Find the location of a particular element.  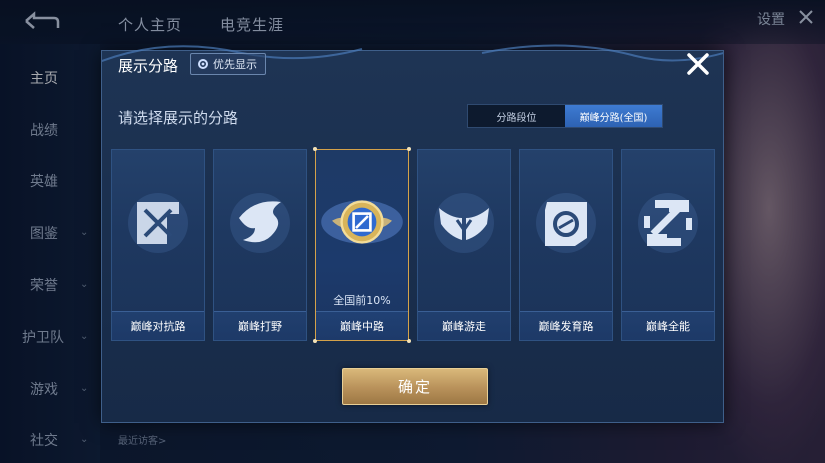

lane-card-support: 巅峰游走 is located at coordinates (464, 245).